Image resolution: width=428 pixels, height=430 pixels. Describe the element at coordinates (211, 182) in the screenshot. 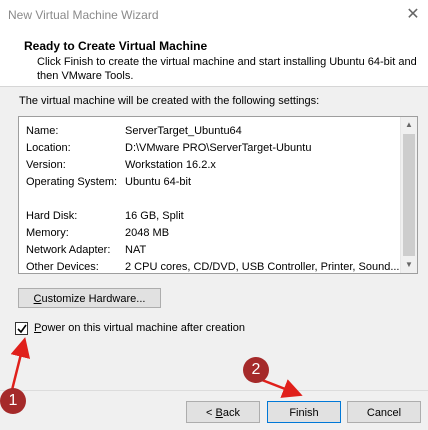

I see `settings-row-os: Operating System: Ubuntu 64-bit` at that location.